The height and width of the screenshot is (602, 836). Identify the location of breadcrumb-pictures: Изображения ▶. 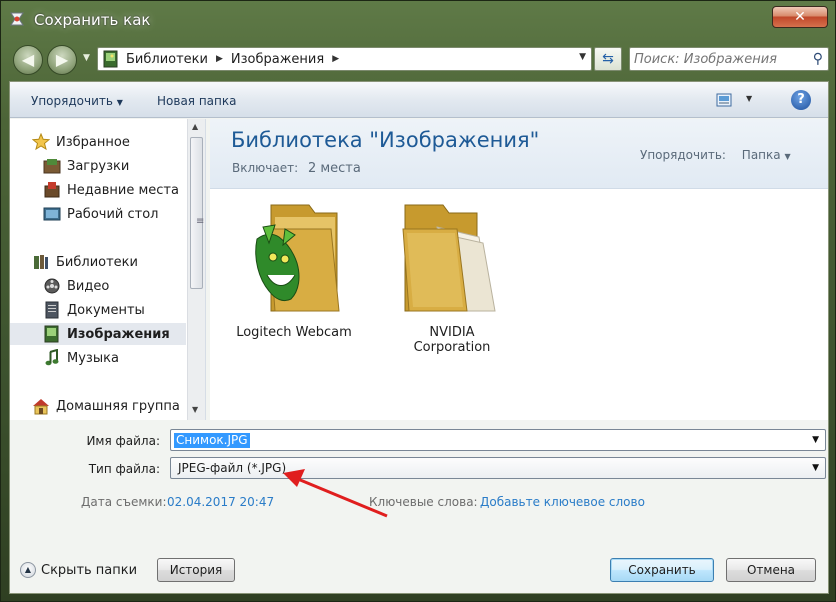
(289, 59).